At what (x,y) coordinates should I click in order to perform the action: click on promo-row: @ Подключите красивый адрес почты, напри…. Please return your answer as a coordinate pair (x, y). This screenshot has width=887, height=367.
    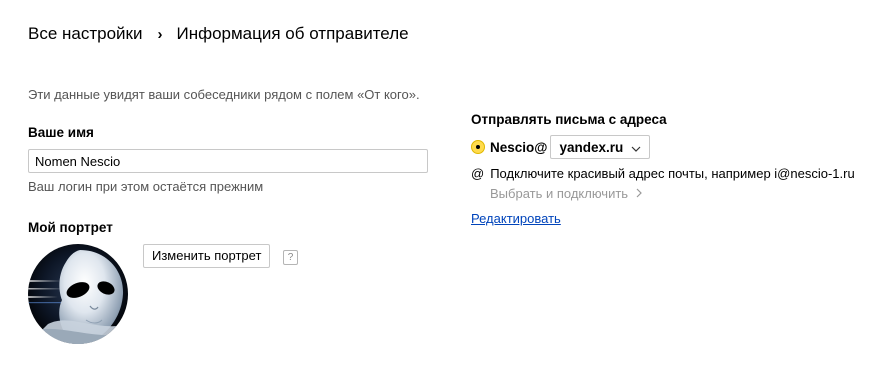
    Looking at the image, I should click on (663, 173).